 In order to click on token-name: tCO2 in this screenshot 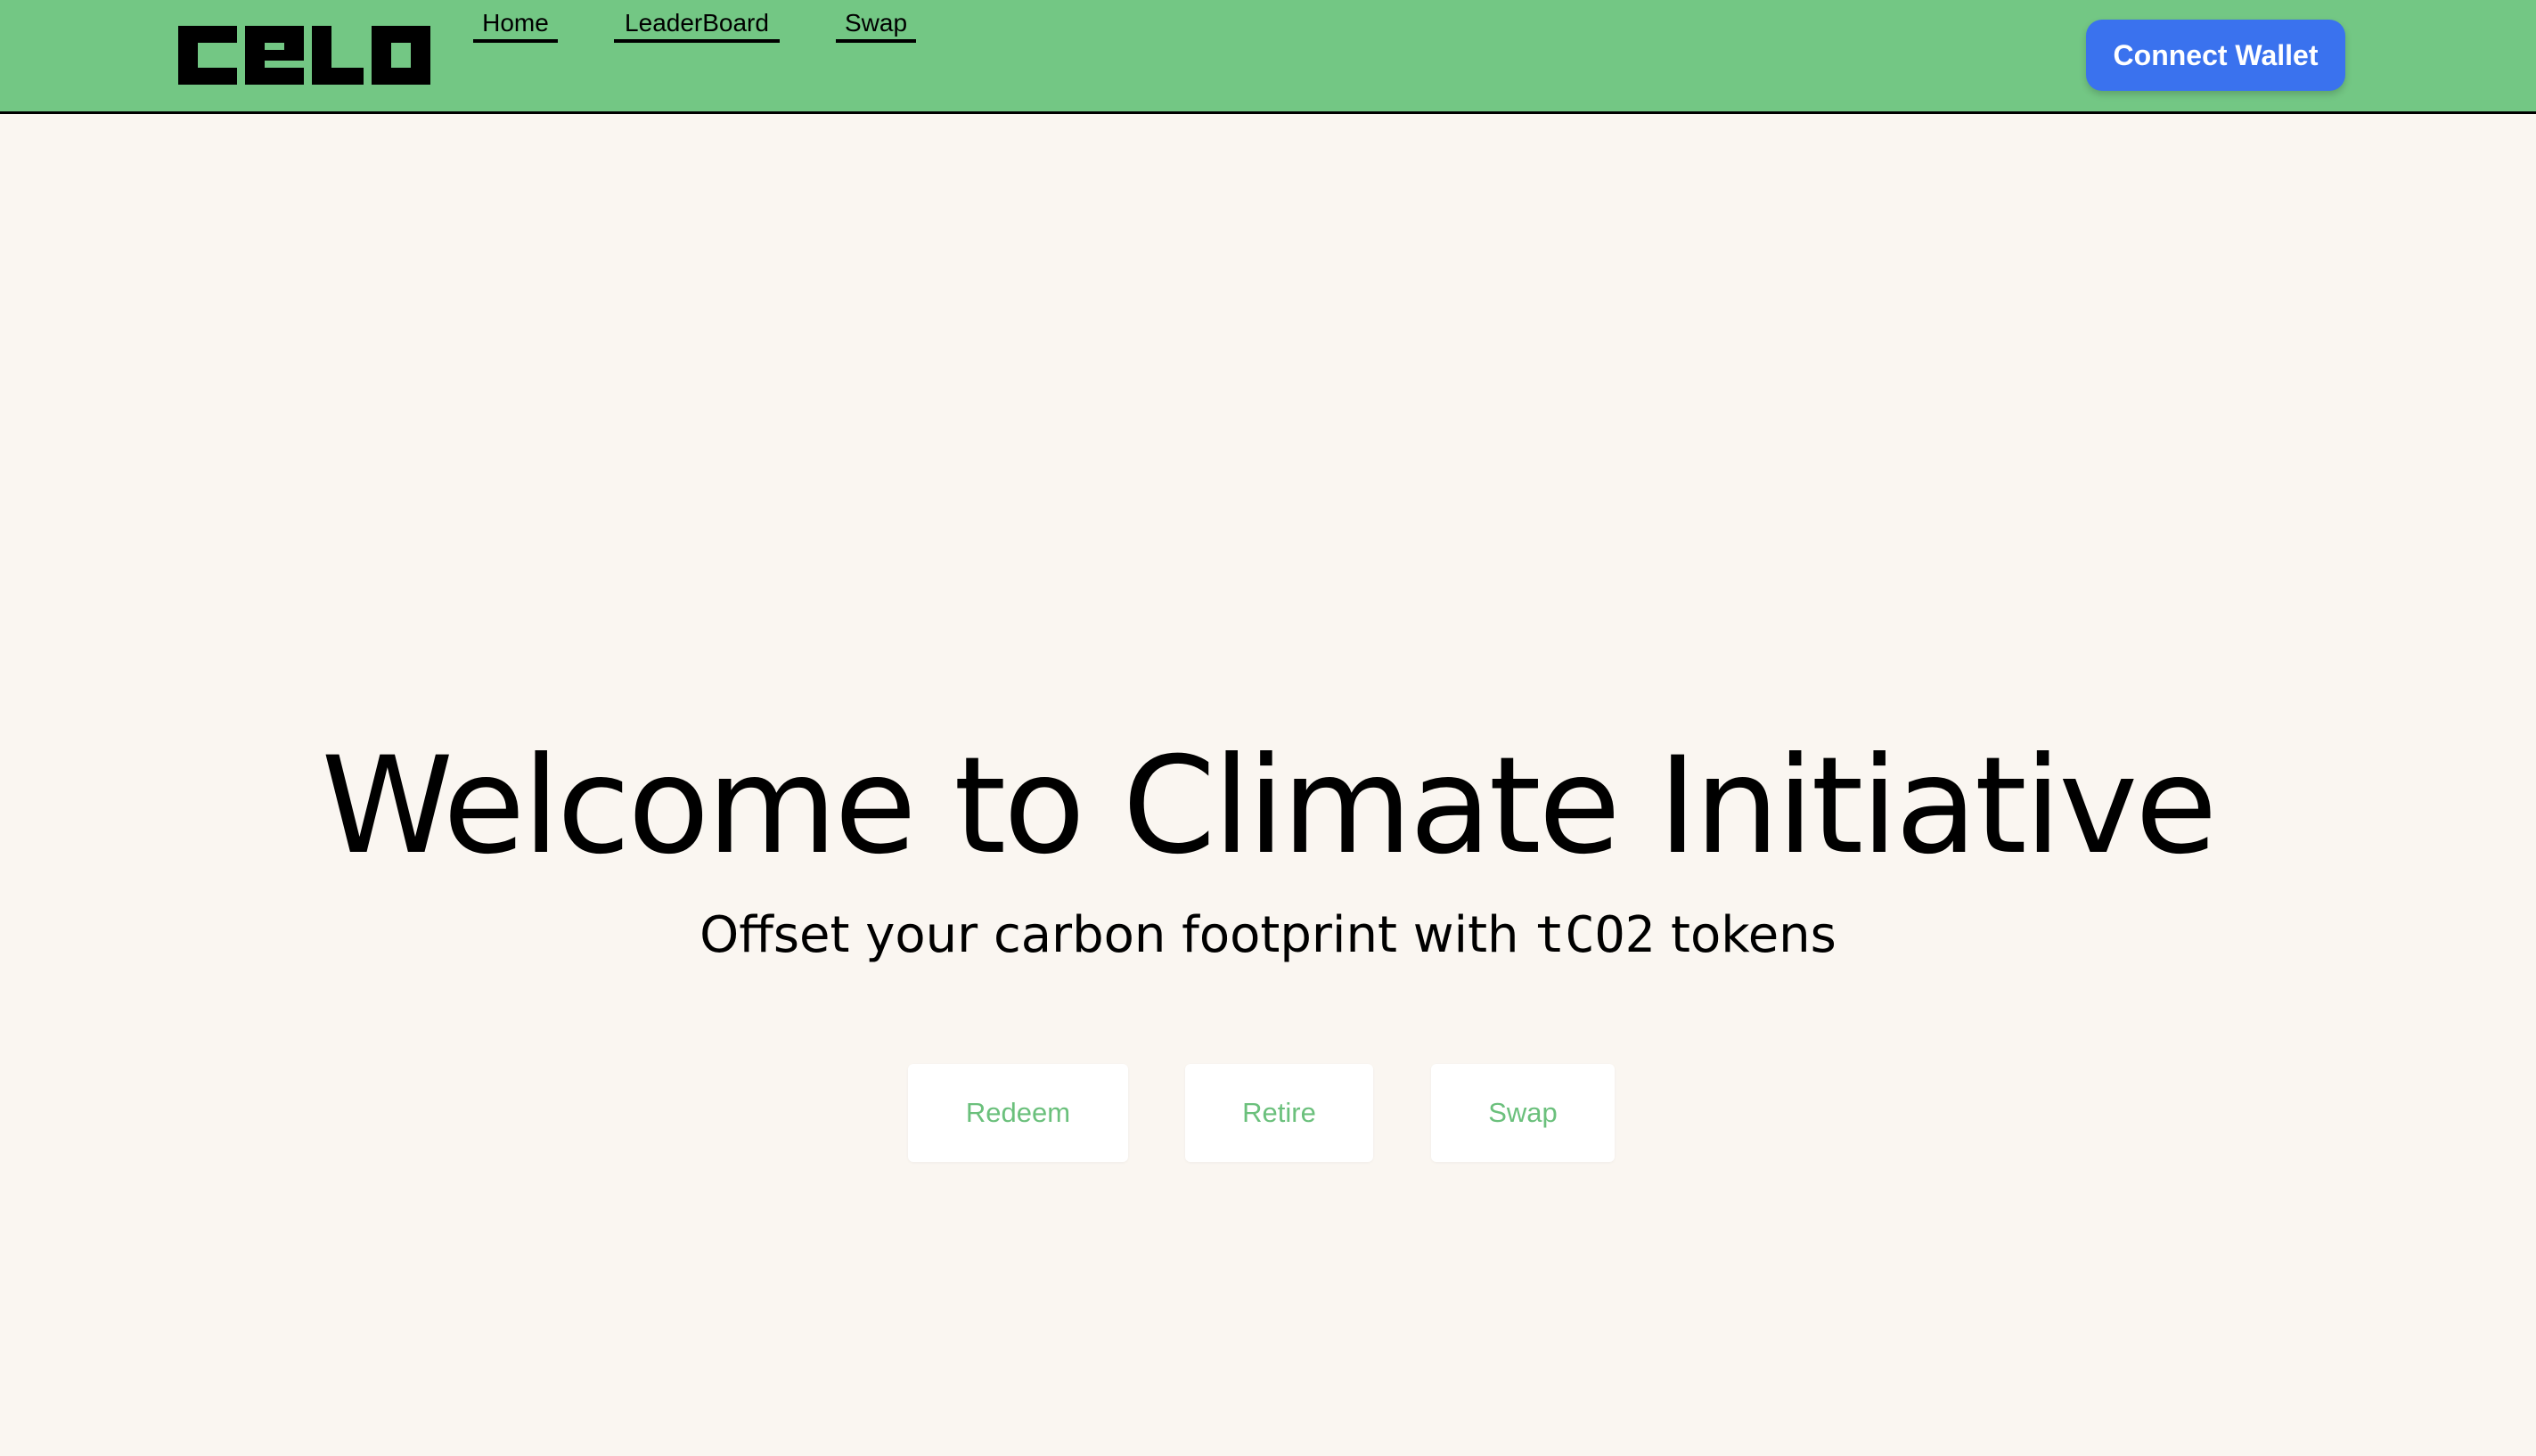, I will do `click(1595, 935)`.